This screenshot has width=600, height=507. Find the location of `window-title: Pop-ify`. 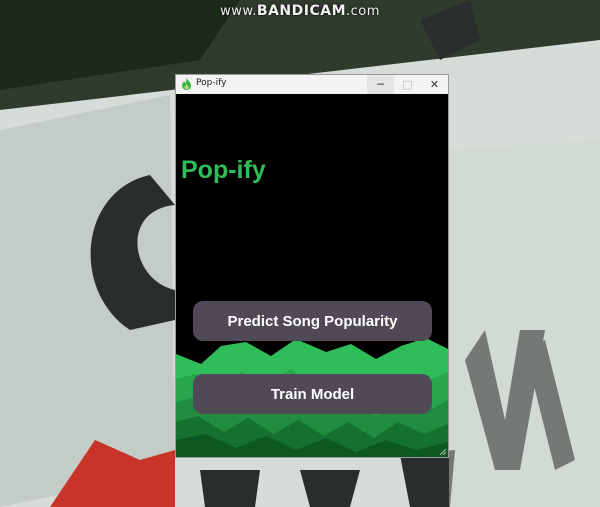

window-title: Pop-ify is located at coordinates (211, 83).